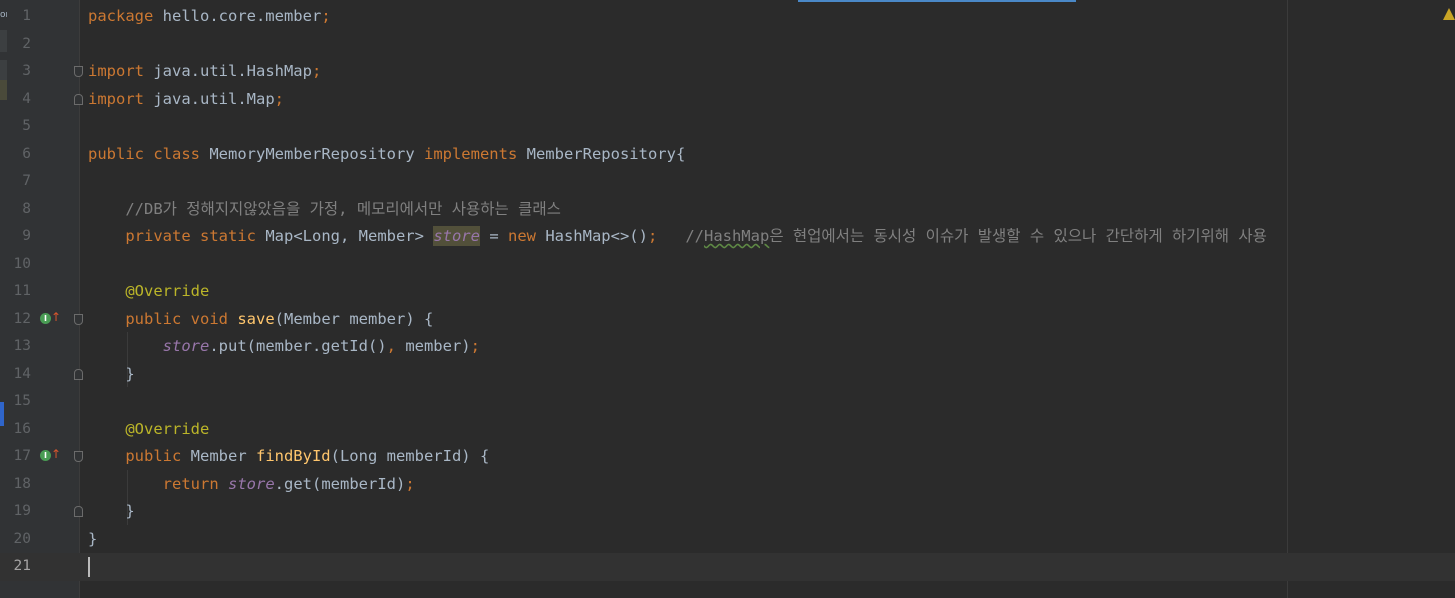 The height and width of the screenshot is (598, 1455). What do you see at coordinates (727, 347) in the screenshot?
I see `code-line: 13 store.put(member.getId(), member);` at bounding box center [727, 347].